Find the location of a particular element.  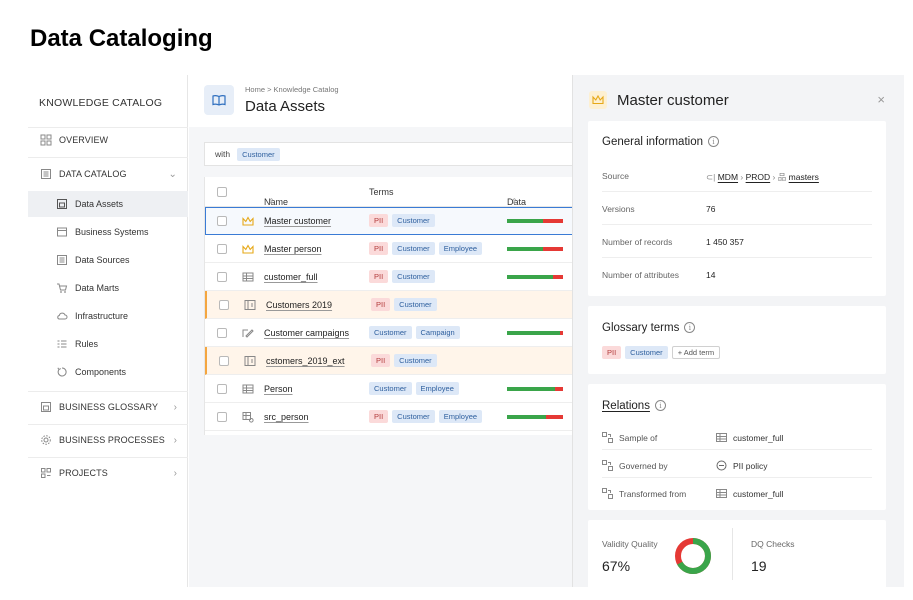

close-icon: × is located at coordinates (881, 99).